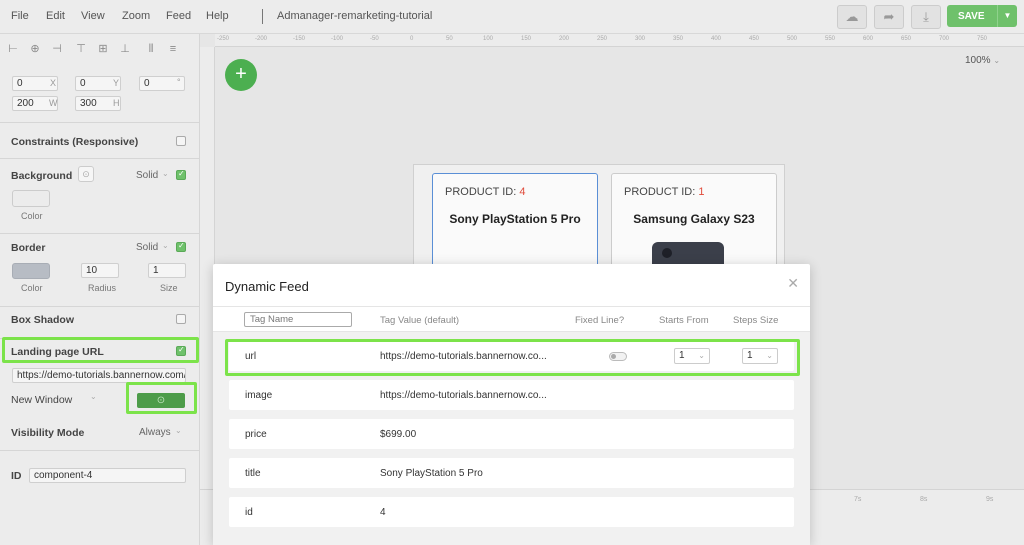  I want to click on ruler-tick: 50, so click(449, 39).